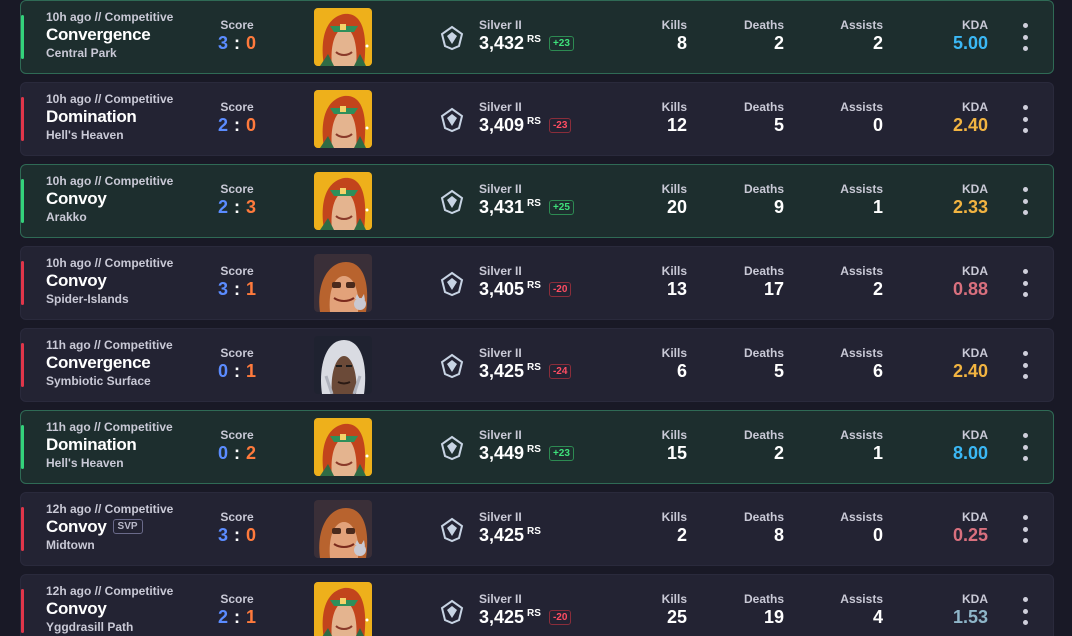 The width and height of the screenshot is (1072, 636). I want to click on kda-block: KDA 5.00, so click(959, 36).